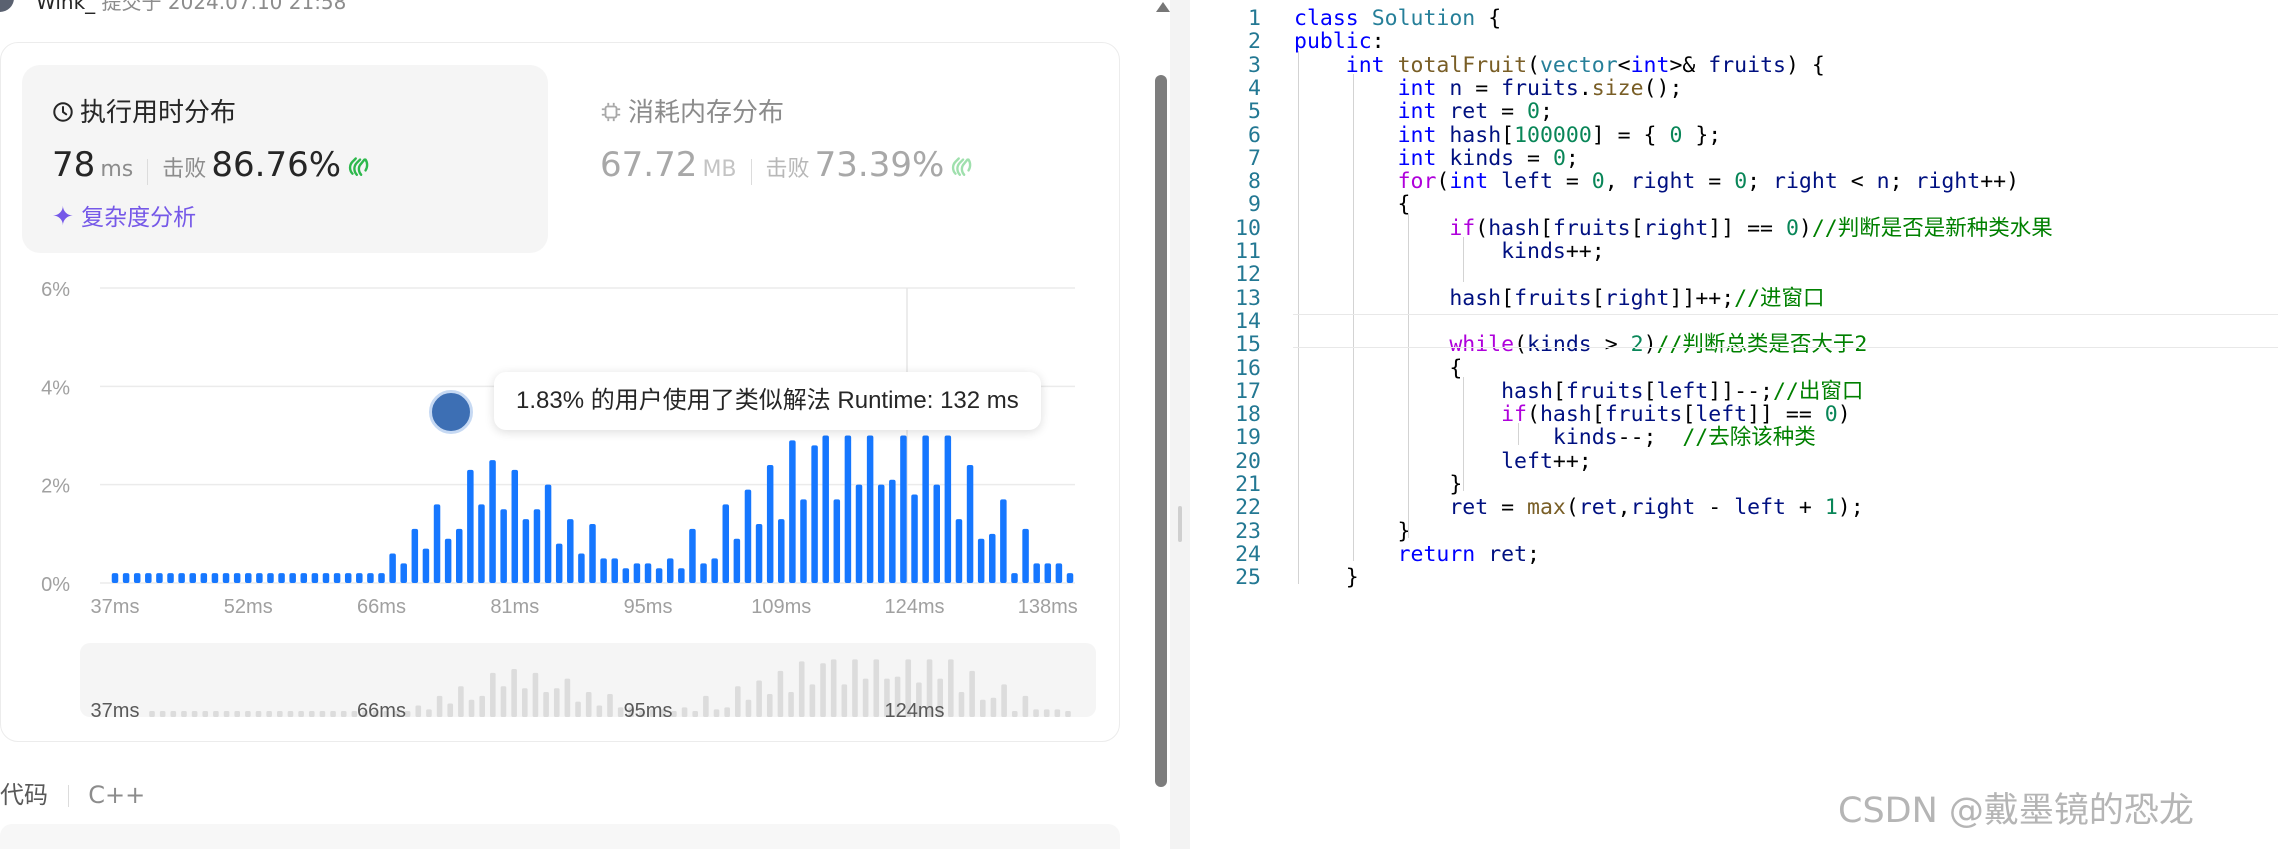 The image size is (2278, 849). I want to click on pane-divider, so click(1180, 424).